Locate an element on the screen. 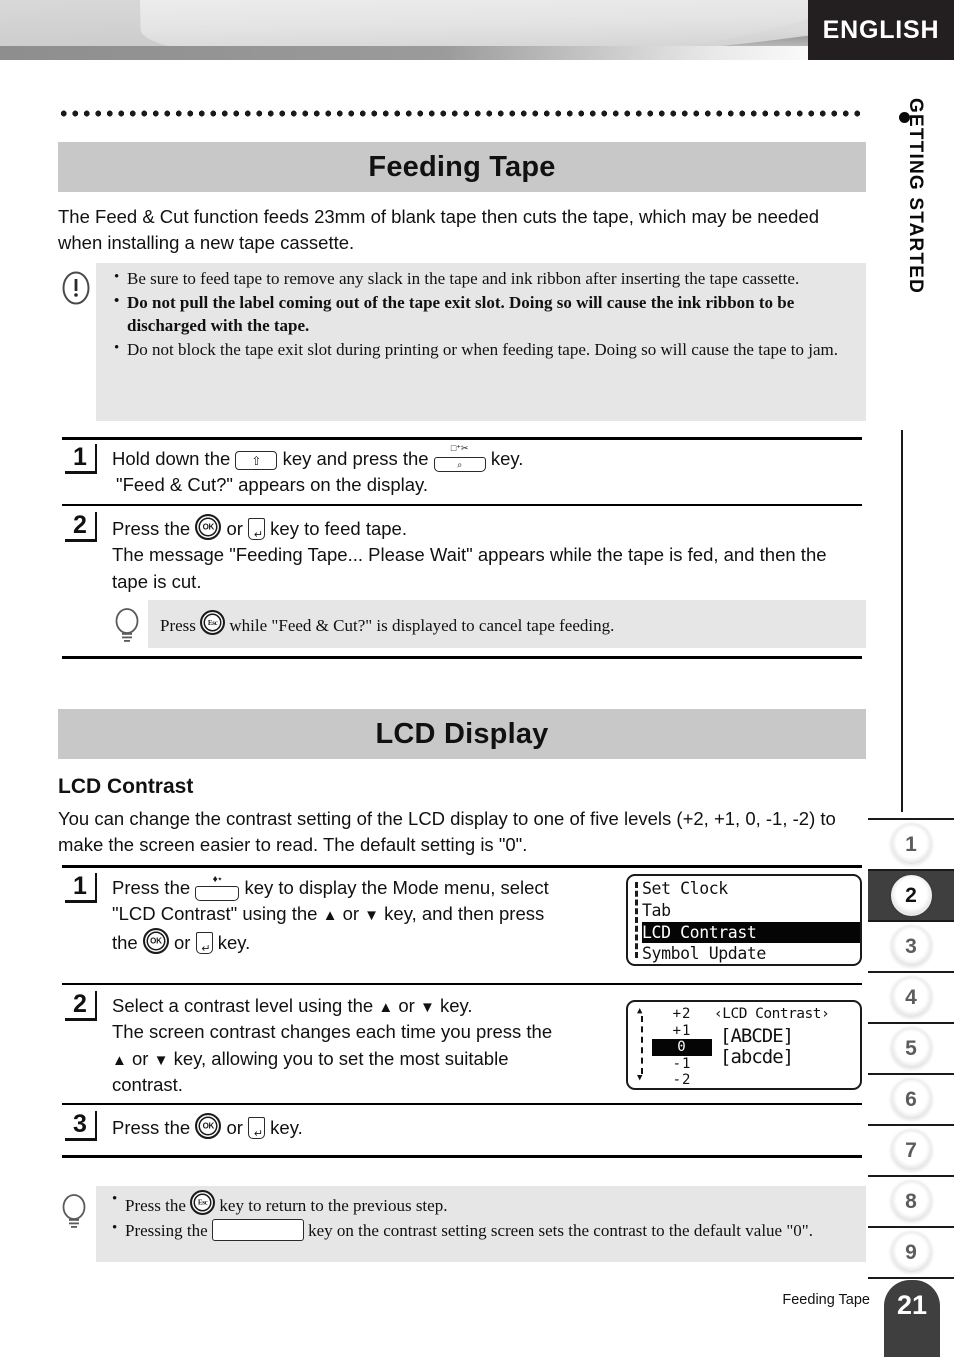 Image resolution: width=954 pixels, height=1357 pixels. chapter-tab-1-label: 1 is located at coordinates (911, 844).